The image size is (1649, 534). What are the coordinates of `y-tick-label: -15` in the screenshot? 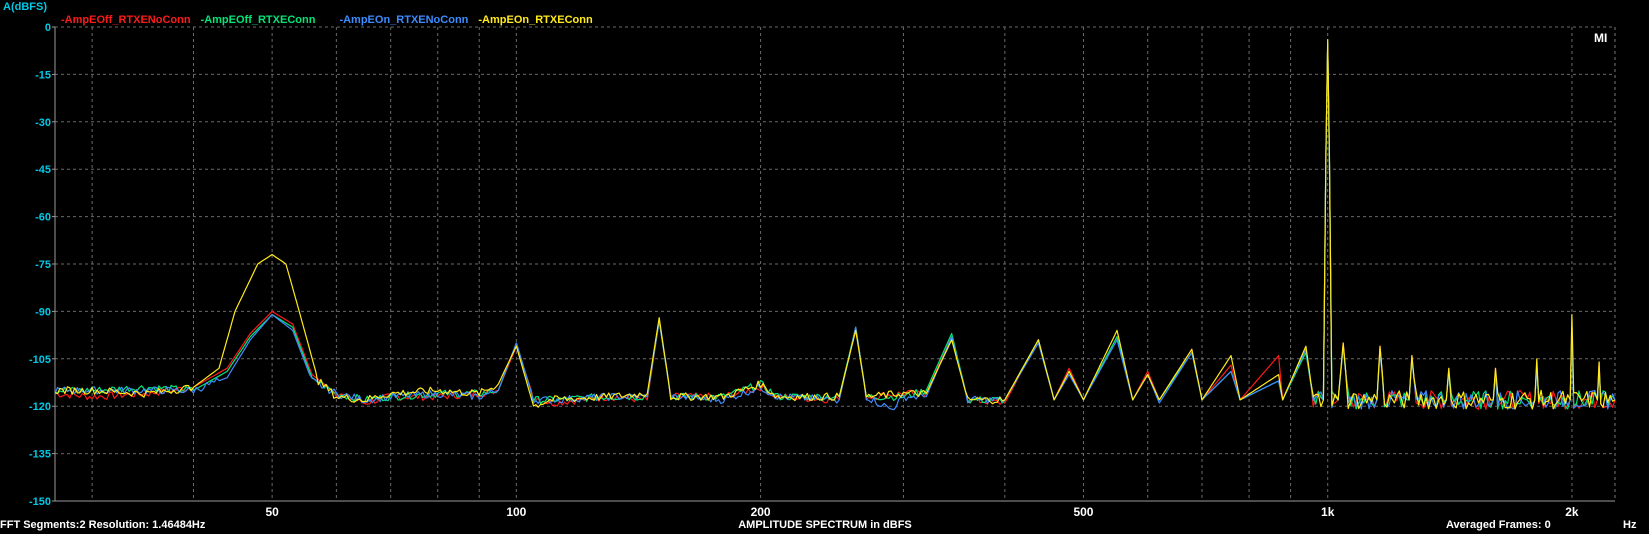 It's located at (43, 75).